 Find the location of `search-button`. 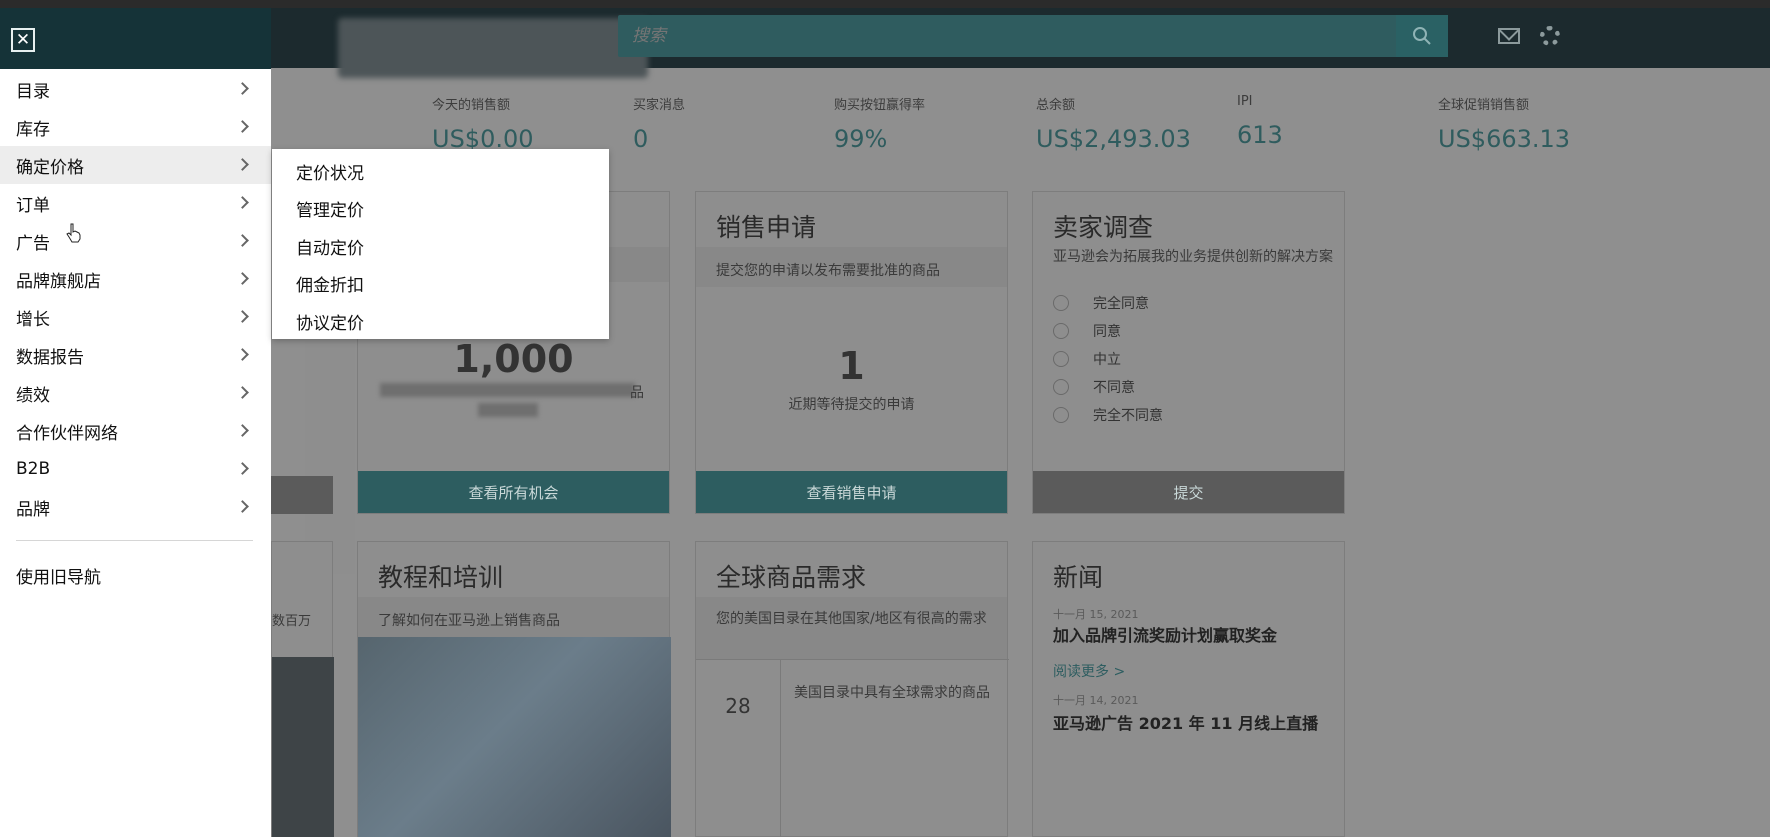

search-button is located at coordinates (1422, 36).